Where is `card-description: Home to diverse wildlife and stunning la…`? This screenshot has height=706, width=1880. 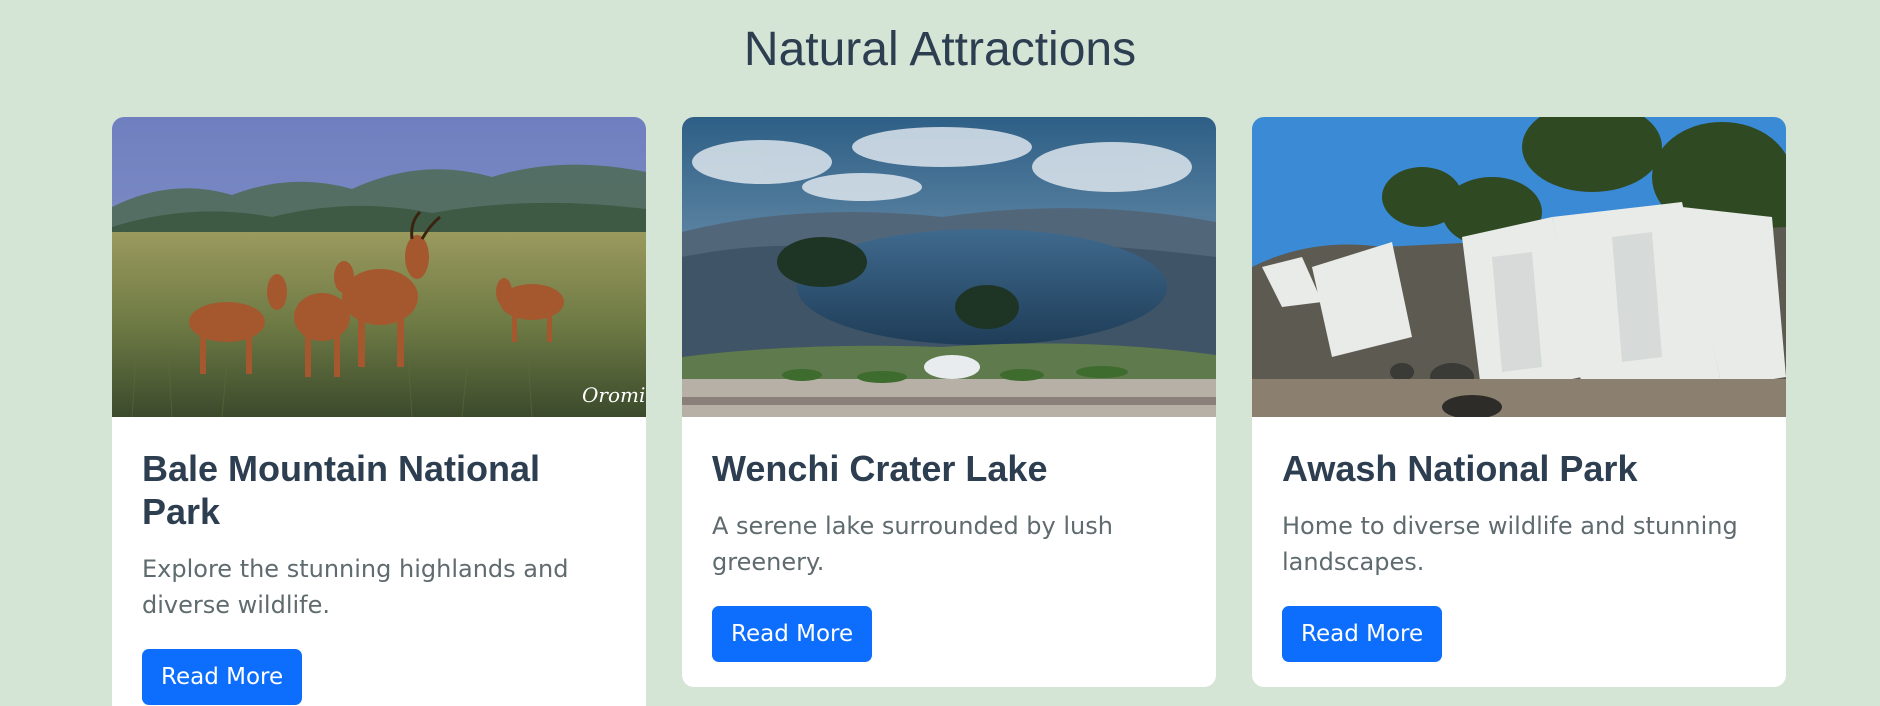 card-description: Home to diverse wildlife and stunning la… is located at coordinates (1510, 544).